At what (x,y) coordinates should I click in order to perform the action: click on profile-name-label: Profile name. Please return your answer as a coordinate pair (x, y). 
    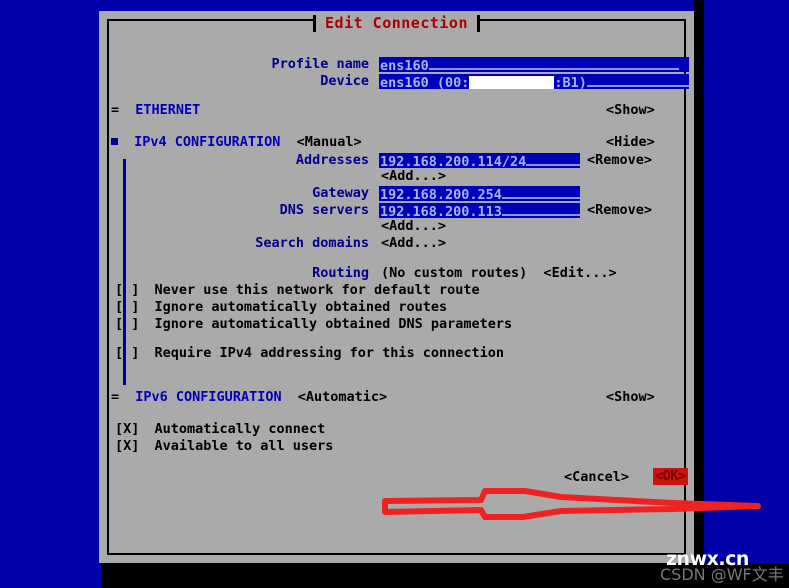
    Looking at the image, I should click on (320, 64).